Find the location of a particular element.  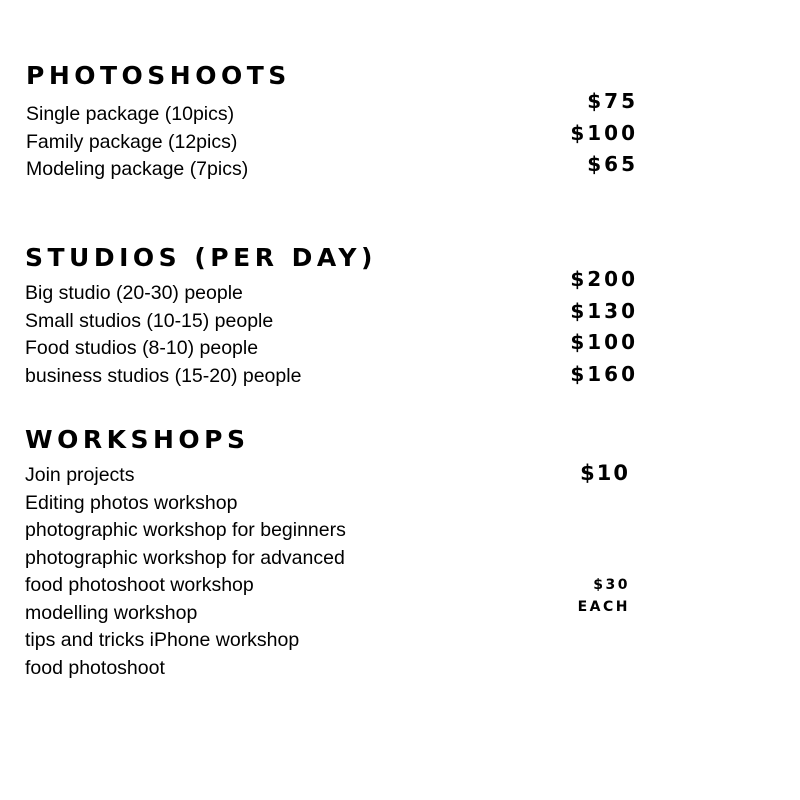

list-item: Food studios (8-10) people is located at coordinates (142, 348).